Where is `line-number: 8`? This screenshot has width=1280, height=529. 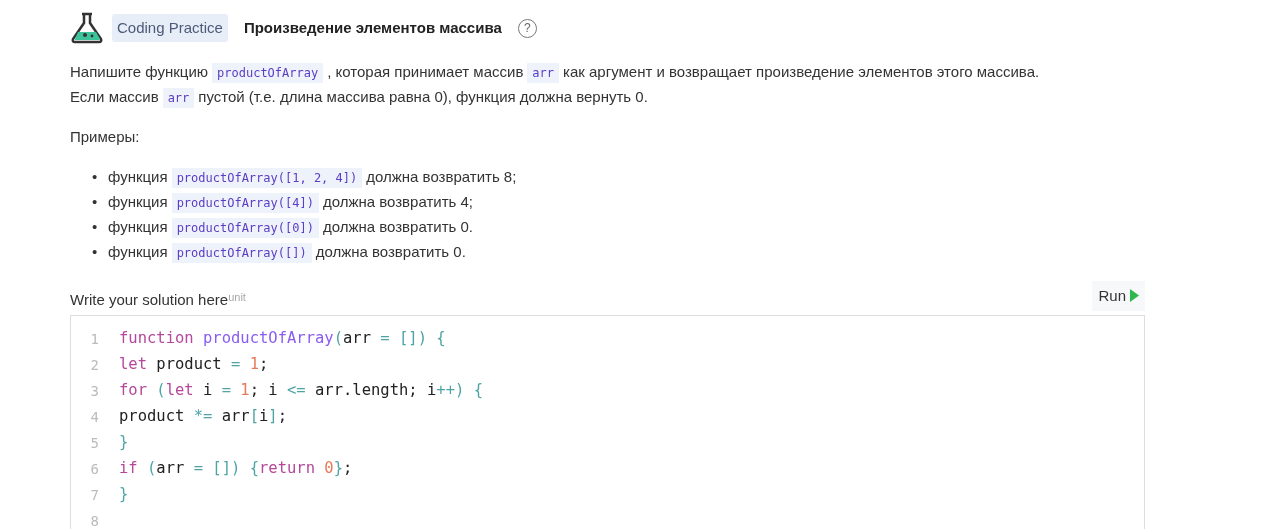
line-number: 8 is located at coordinates (94, 520).